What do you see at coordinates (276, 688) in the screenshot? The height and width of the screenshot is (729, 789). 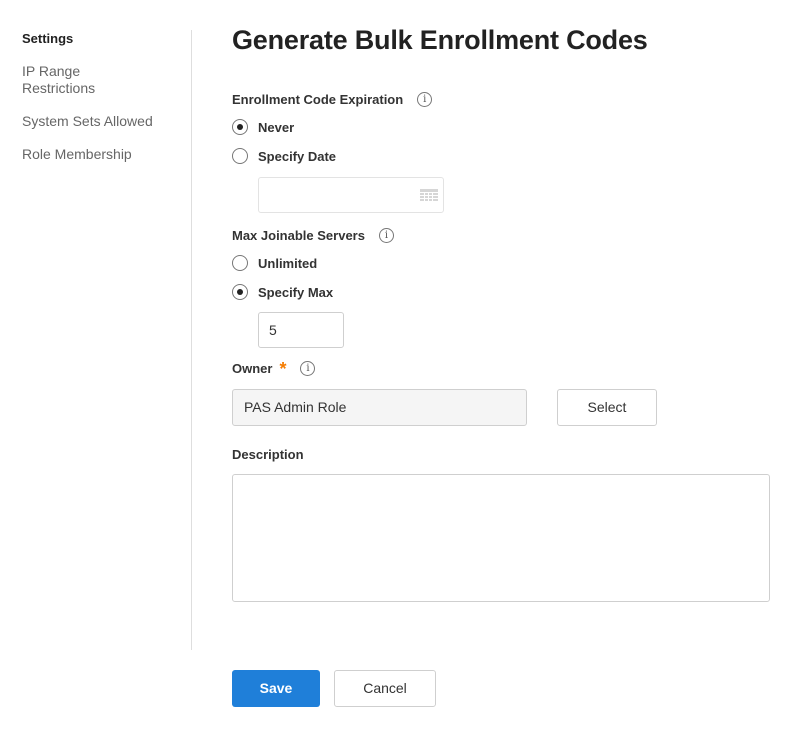 I see `save-button: Save` at bounding box center [276, 688].